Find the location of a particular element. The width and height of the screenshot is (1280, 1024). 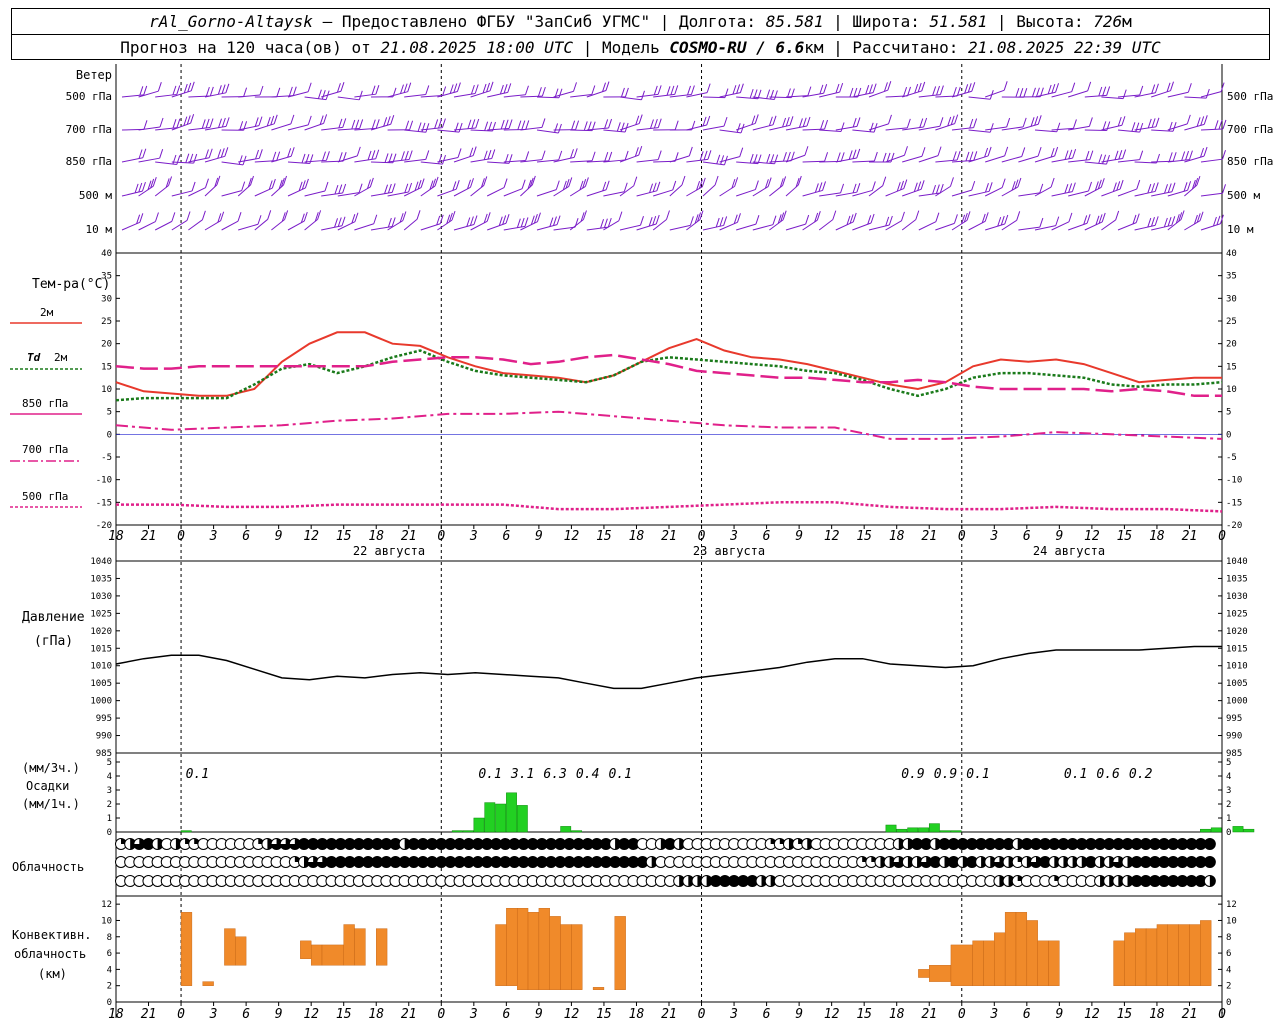

time-tick-label-time-axis-2: 0 is located at coordinates (181, 536).